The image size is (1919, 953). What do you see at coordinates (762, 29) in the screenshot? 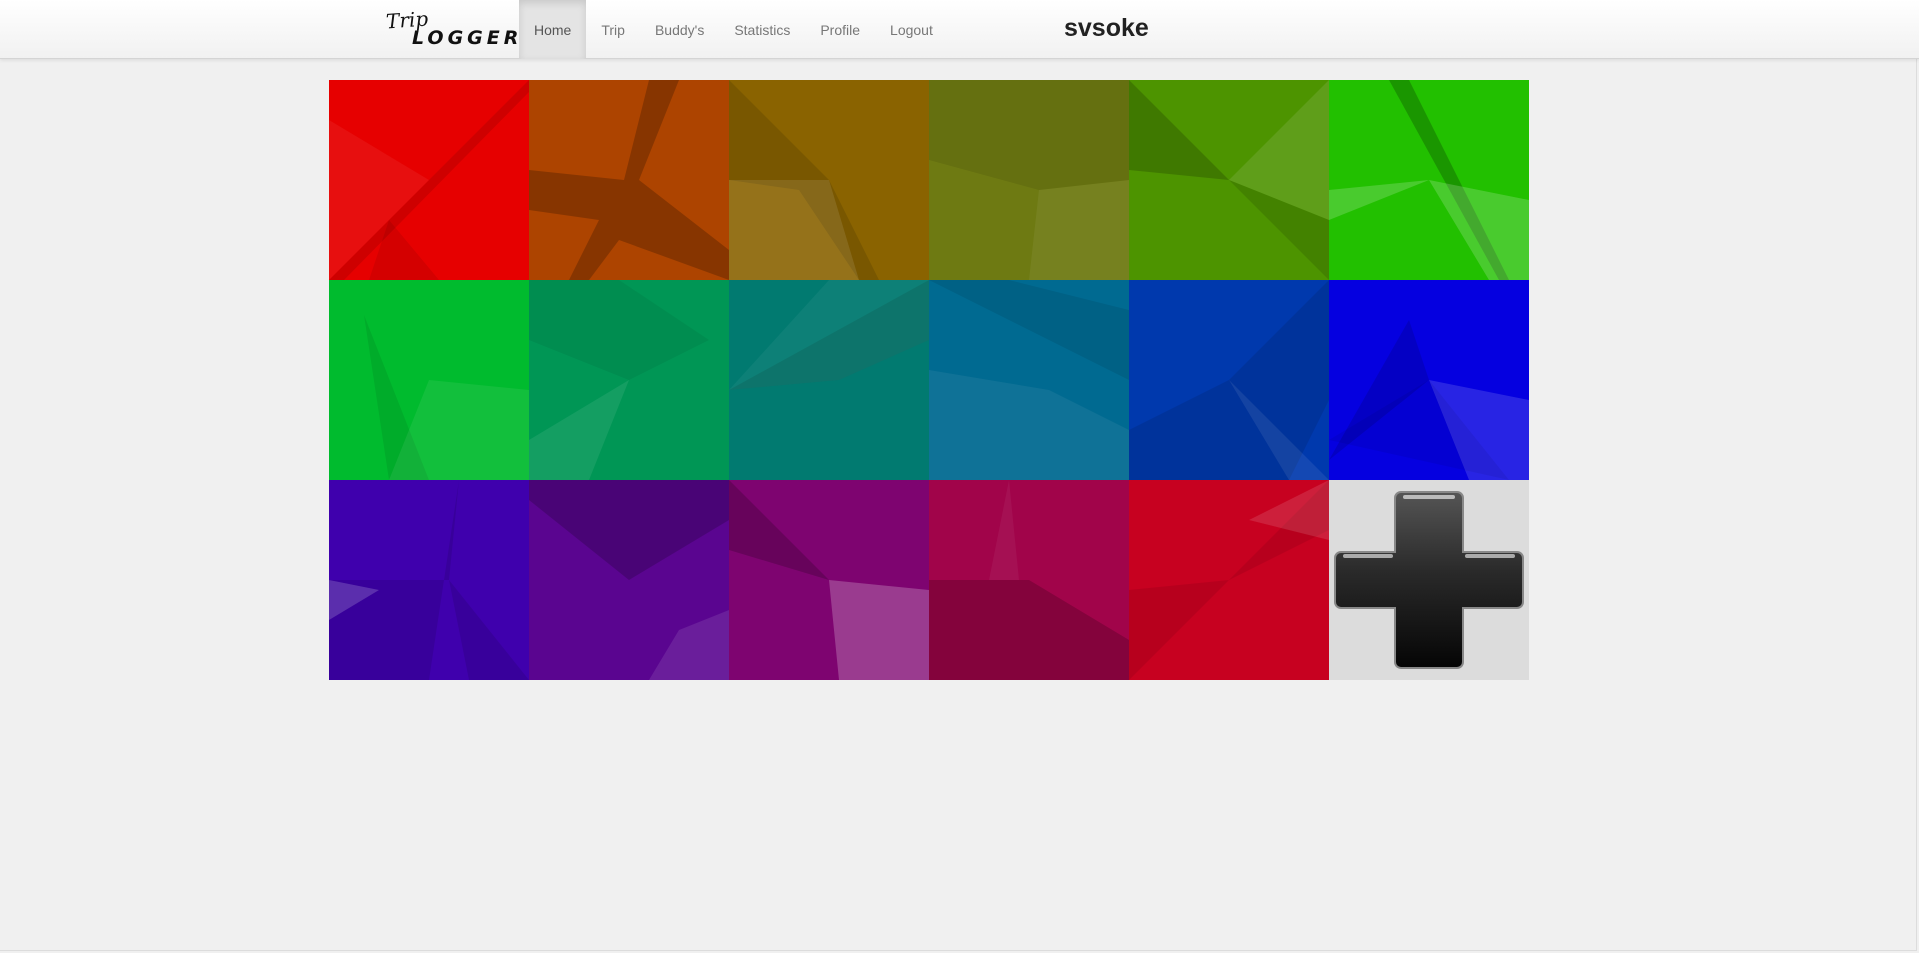
I see `nav-statistics: Statistics` at bounding box center [762, 29].